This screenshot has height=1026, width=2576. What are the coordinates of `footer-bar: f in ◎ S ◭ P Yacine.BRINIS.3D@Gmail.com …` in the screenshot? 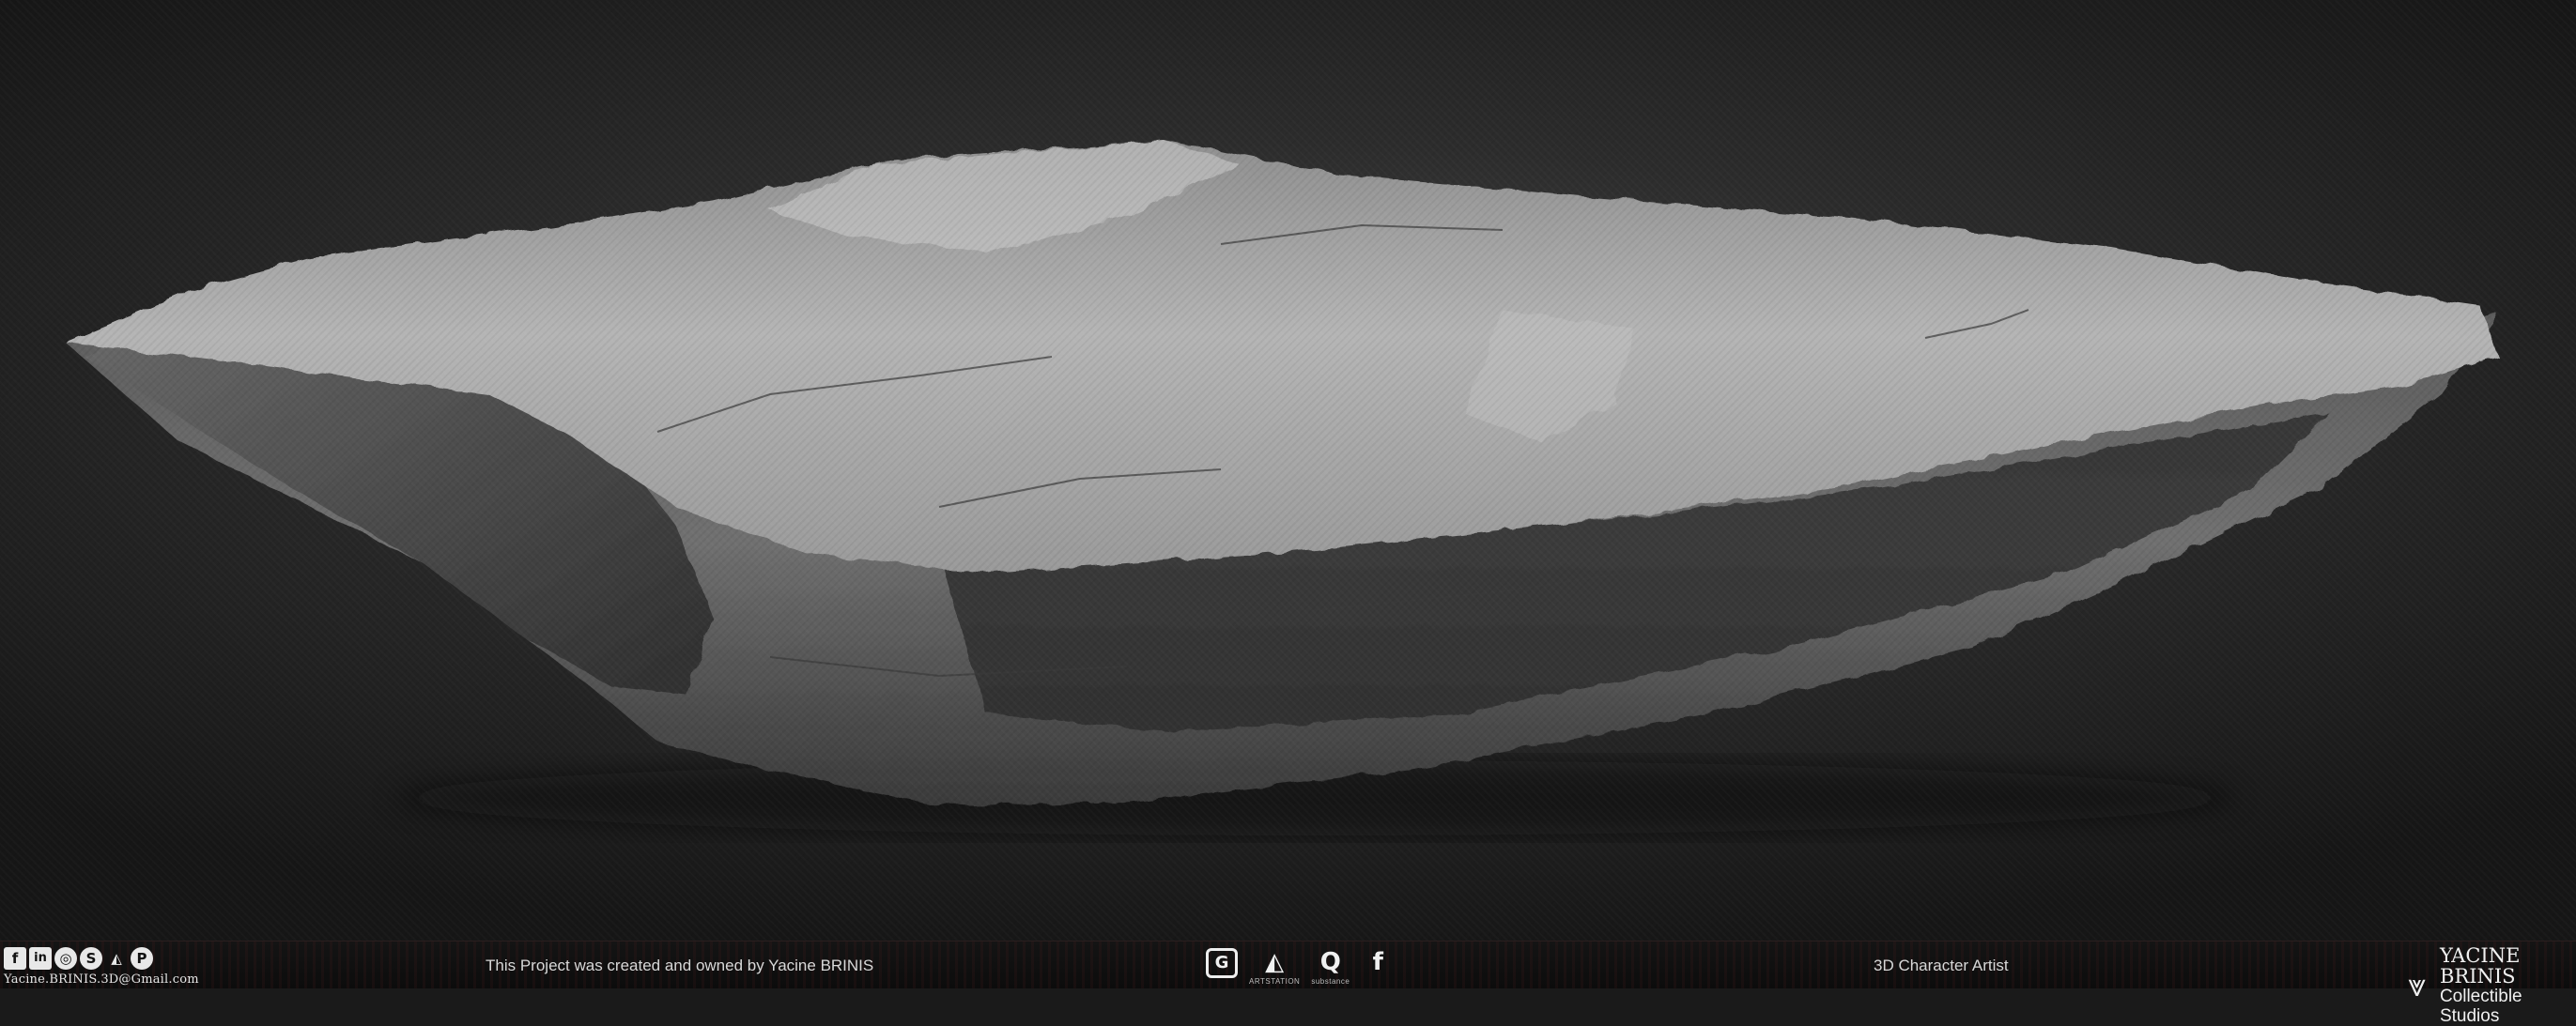 It's located at (1288, 984).